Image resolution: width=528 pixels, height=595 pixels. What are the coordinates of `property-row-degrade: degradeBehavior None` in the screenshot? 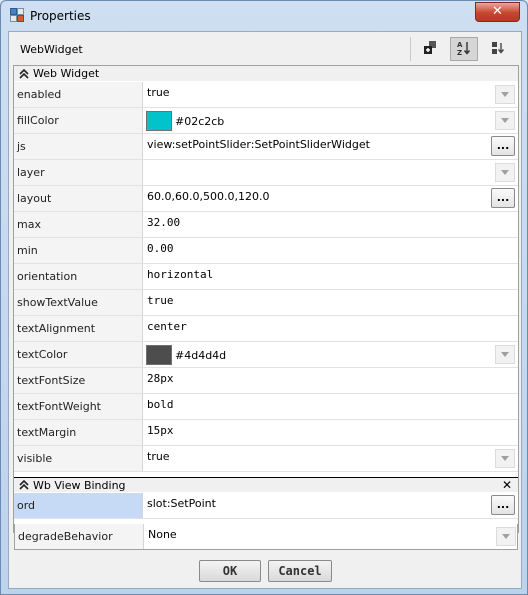 It's located at (266, 537).